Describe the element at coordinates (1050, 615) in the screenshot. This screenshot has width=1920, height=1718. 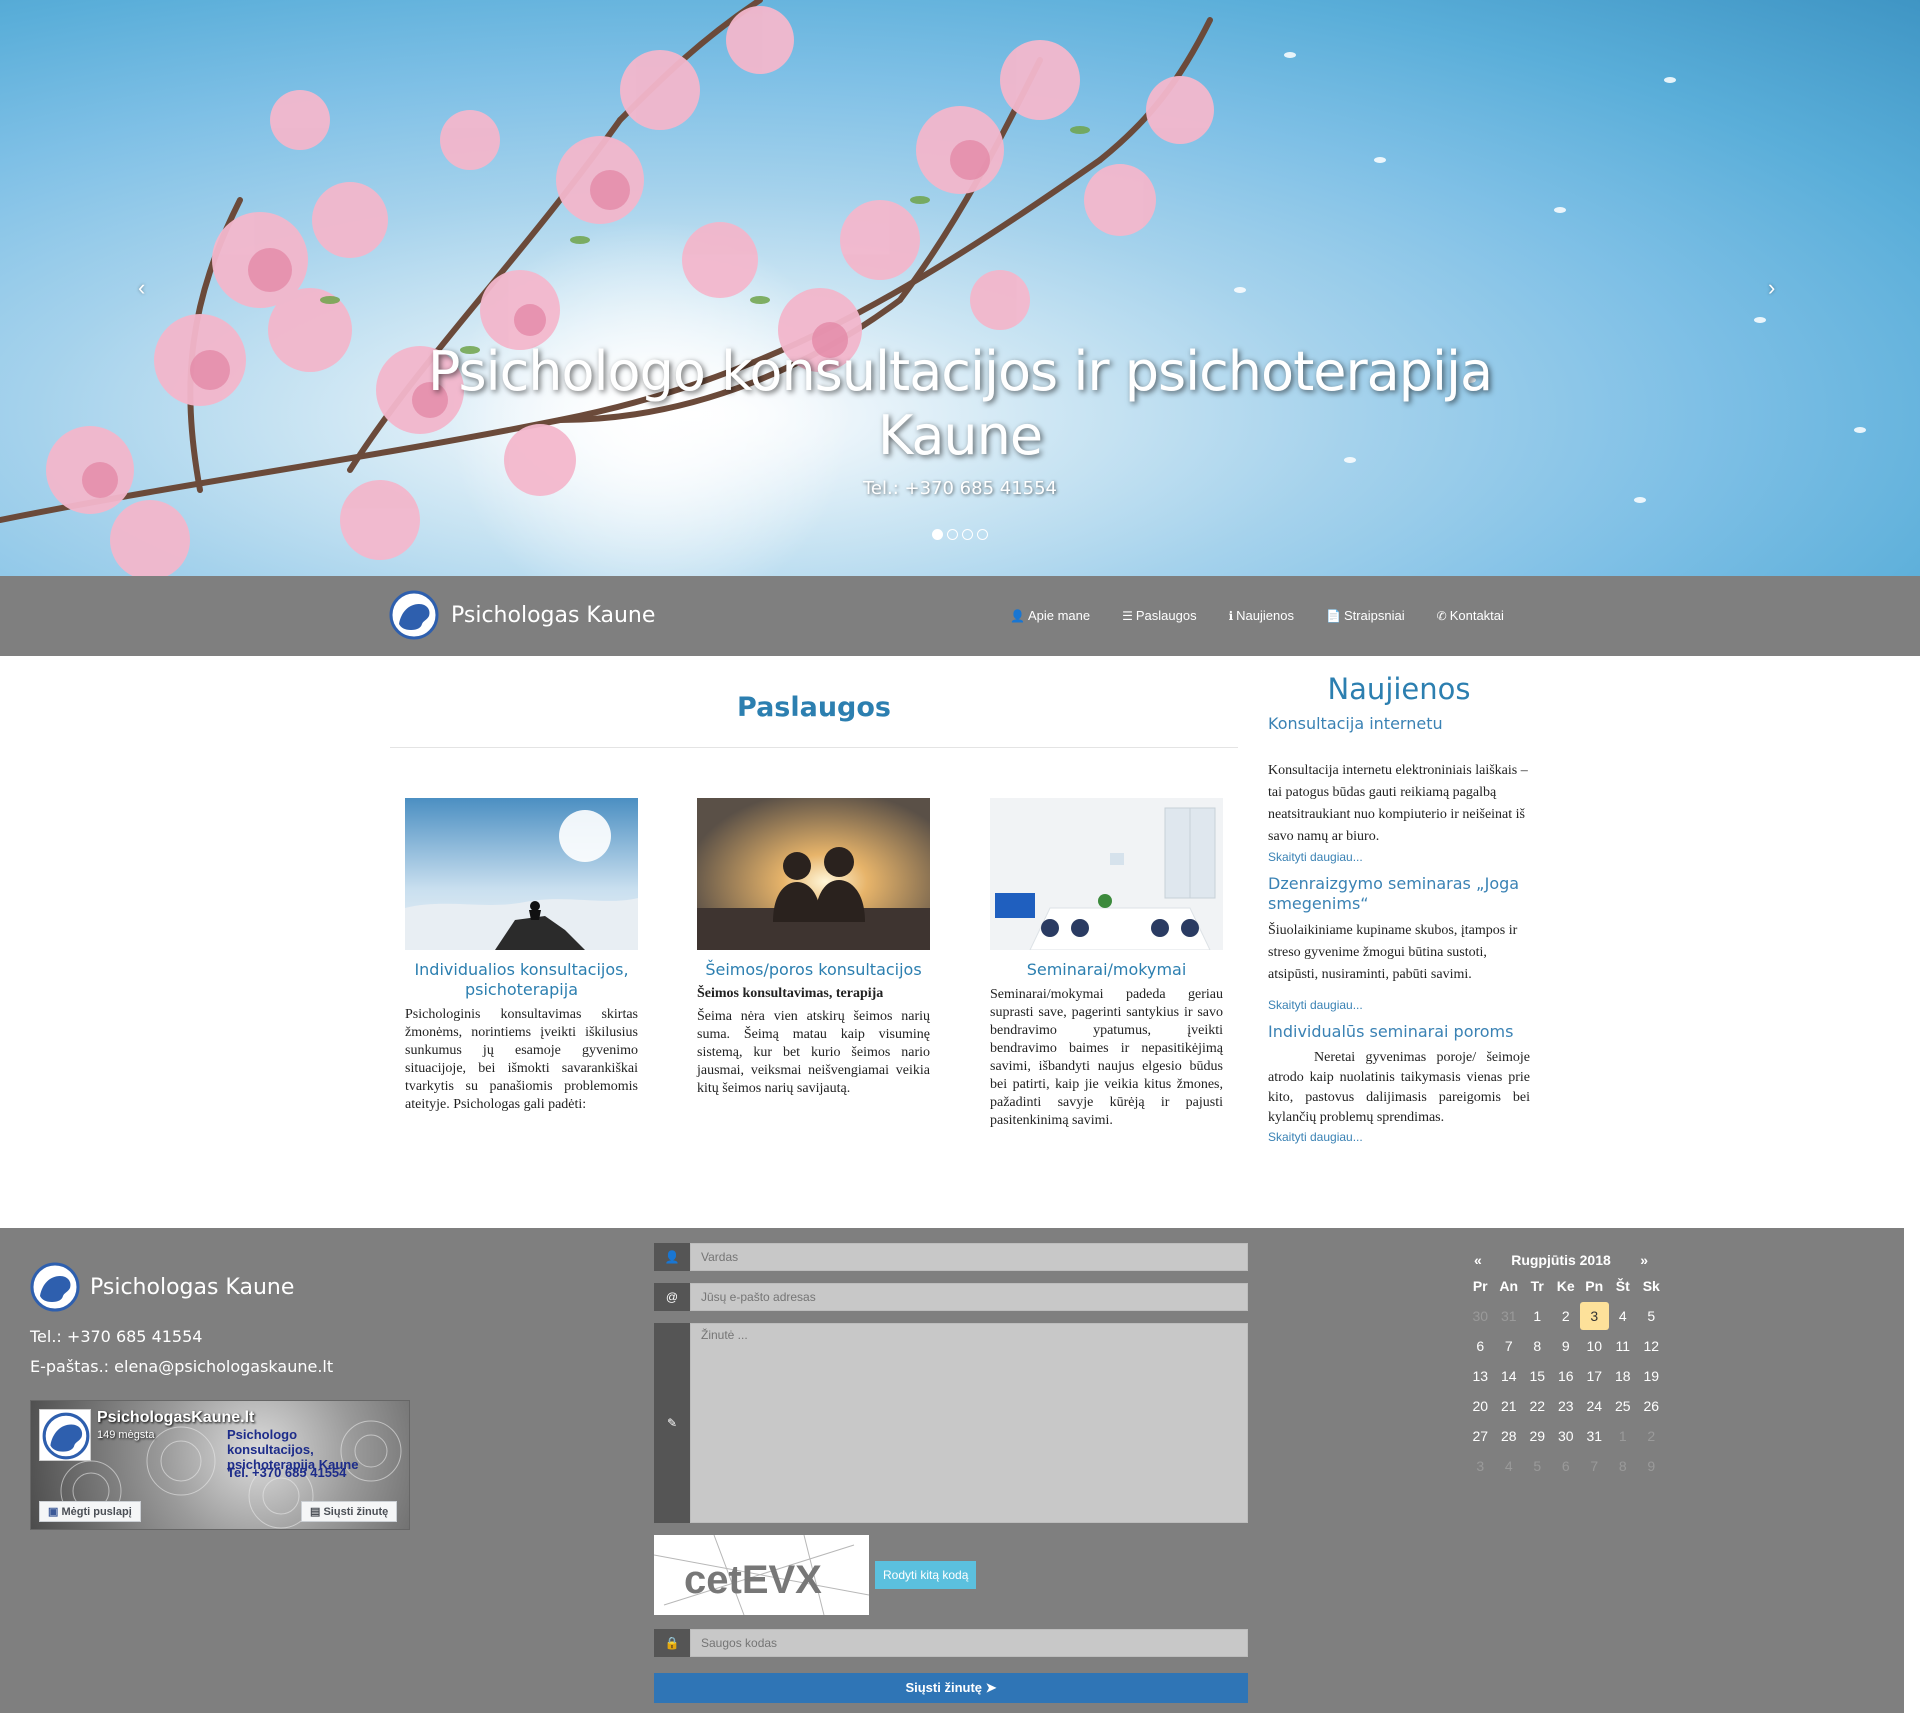
I see `nav-item-apie-mane: 👤 Apie mane` at that location.